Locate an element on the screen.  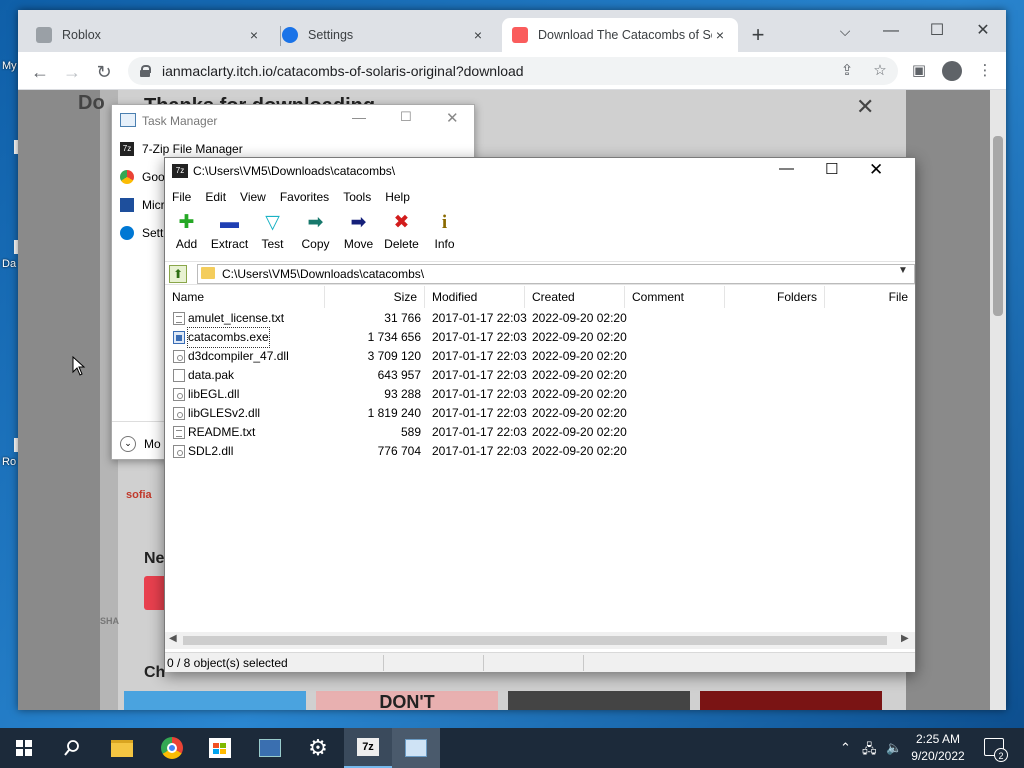
lock-icon is located at coordinates (145, 71).